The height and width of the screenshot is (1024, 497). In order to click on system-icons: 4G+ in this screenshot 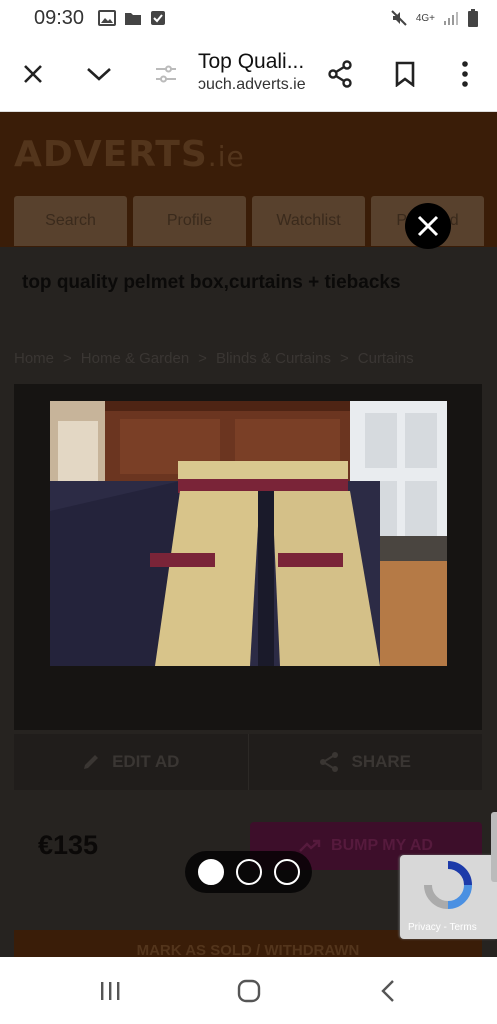, I will do `click(434, 18)`.